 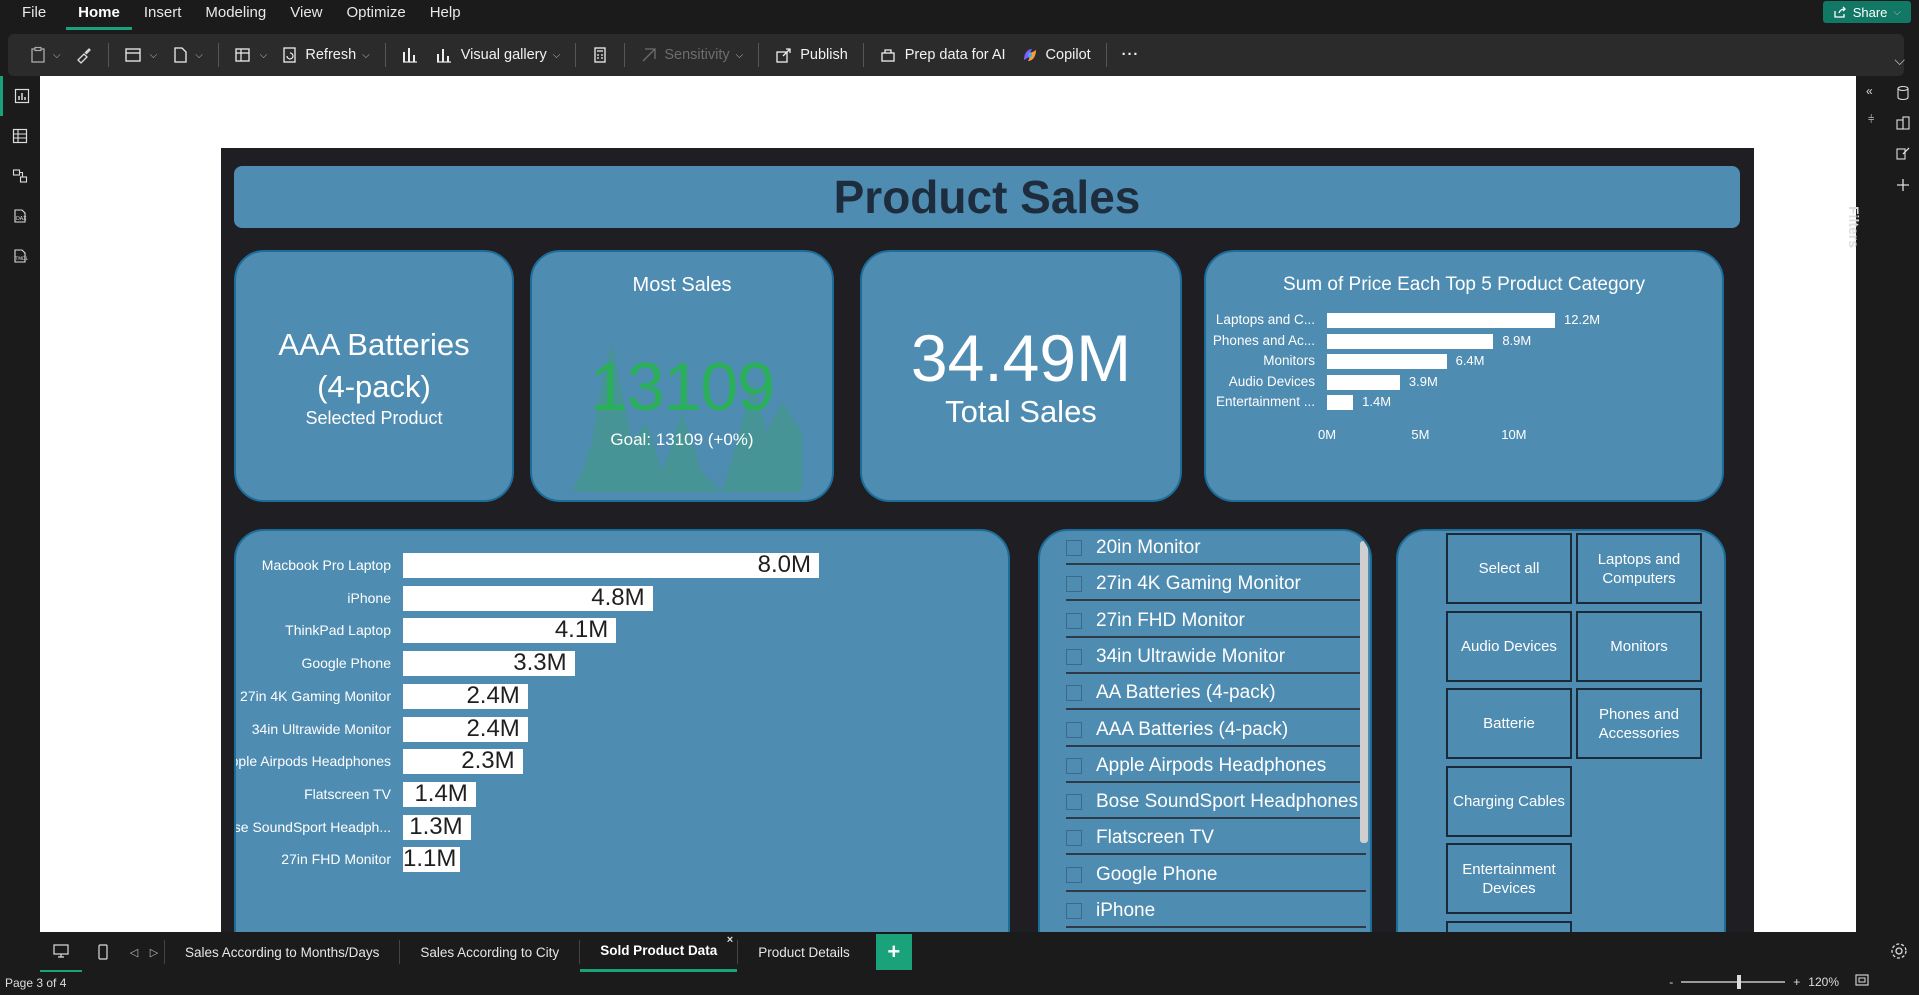 What do you see at coordinates (325, 55) in the screenshot?
I see `refresh-button: Refresh ⌵` at bounding box center [325, 55].